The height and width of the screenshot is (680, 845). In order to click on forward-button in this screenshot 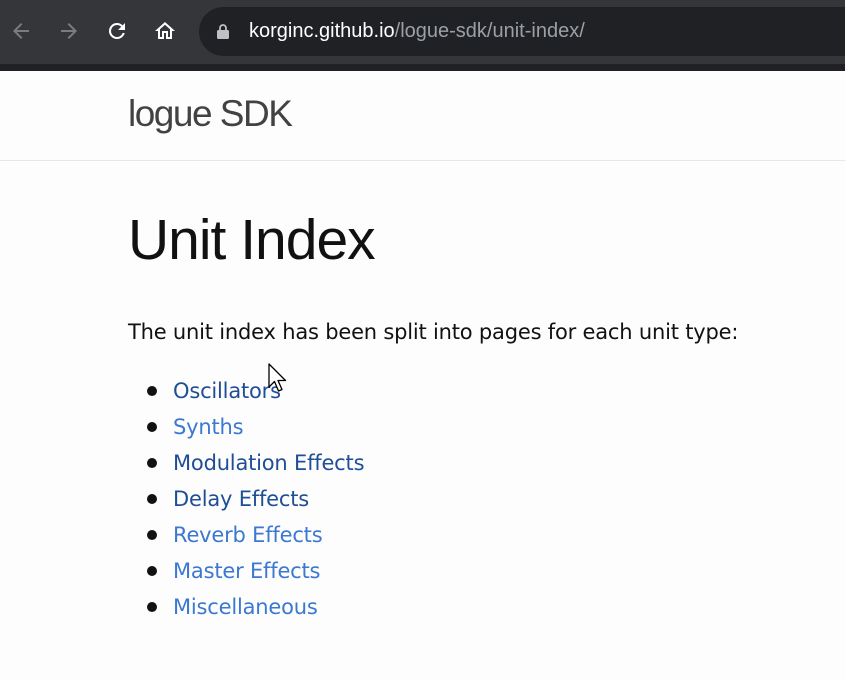, I will do `click(69, 31)`.